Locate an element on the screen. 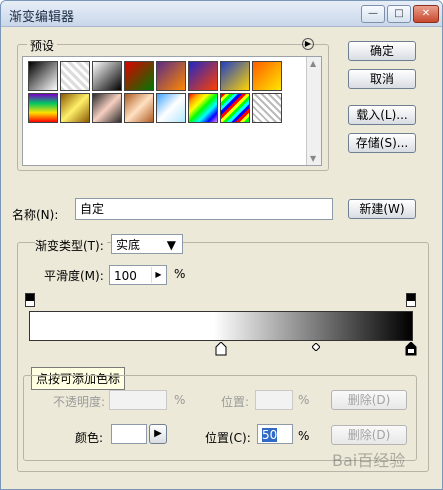 This screenshot has width=443, height=490. presets-label: 预设 is located at coordinates (42, 45).